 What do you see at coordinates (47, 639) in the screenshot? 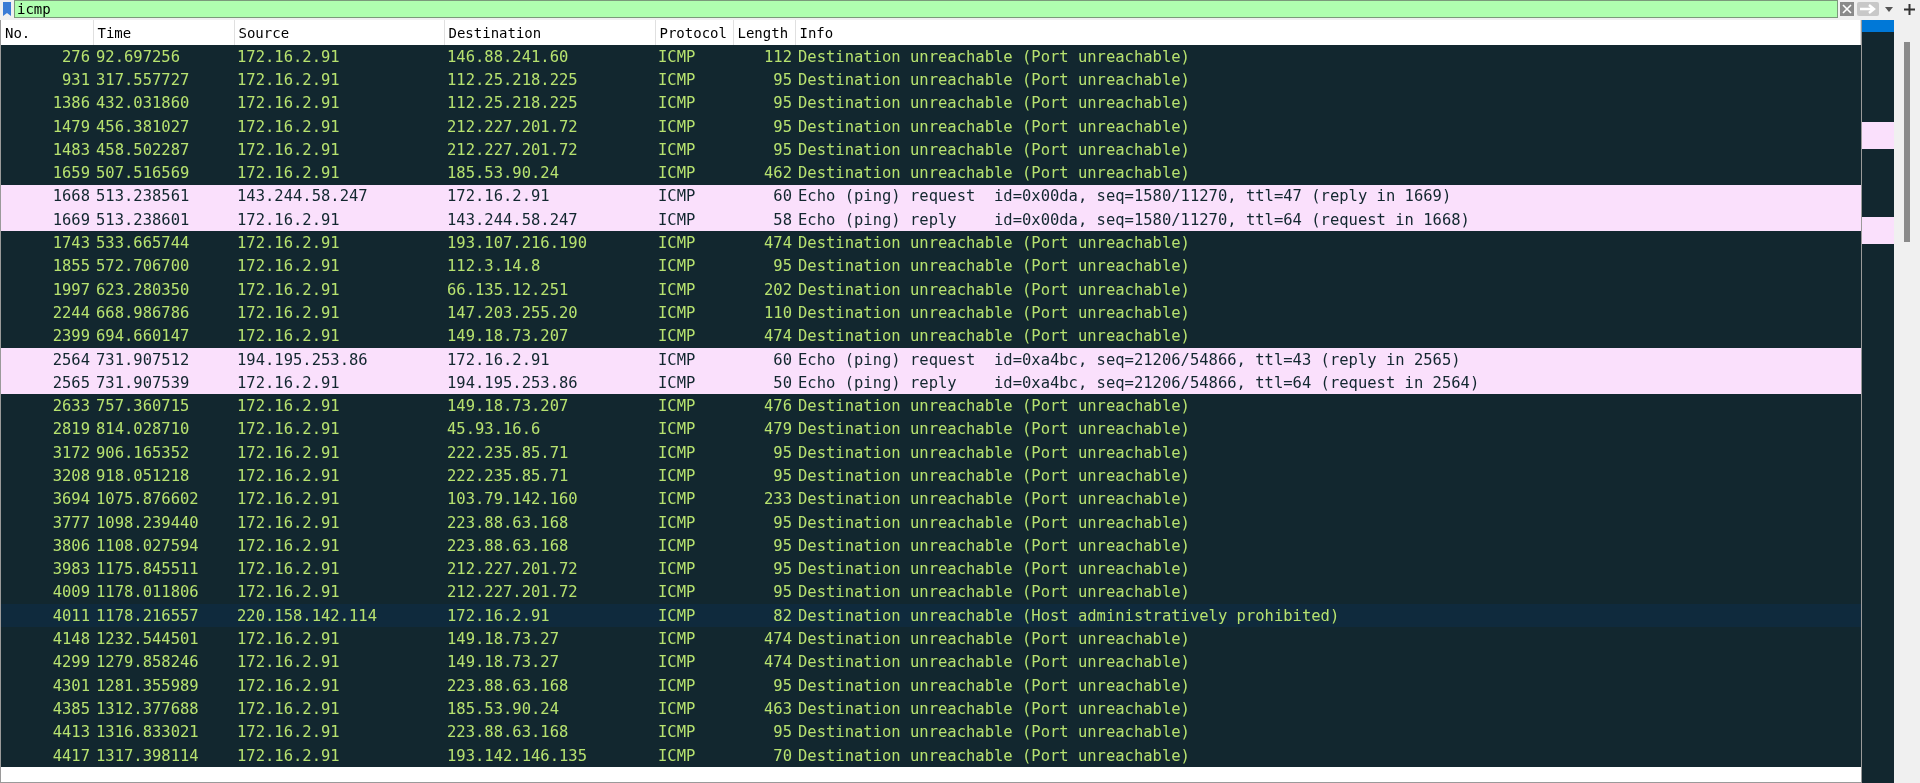
I see `table-cell: 4148` at bounding box center [47, 639].